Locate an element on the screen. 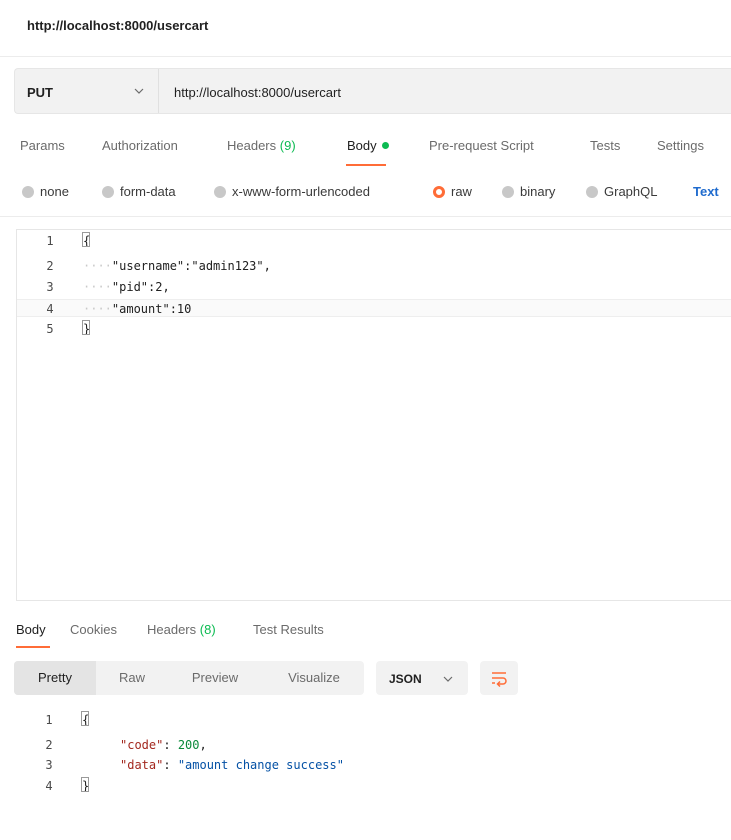 This screenshot has width=731, height=840. json-value-data: "amount change success" is located at coordinates (260, 765).